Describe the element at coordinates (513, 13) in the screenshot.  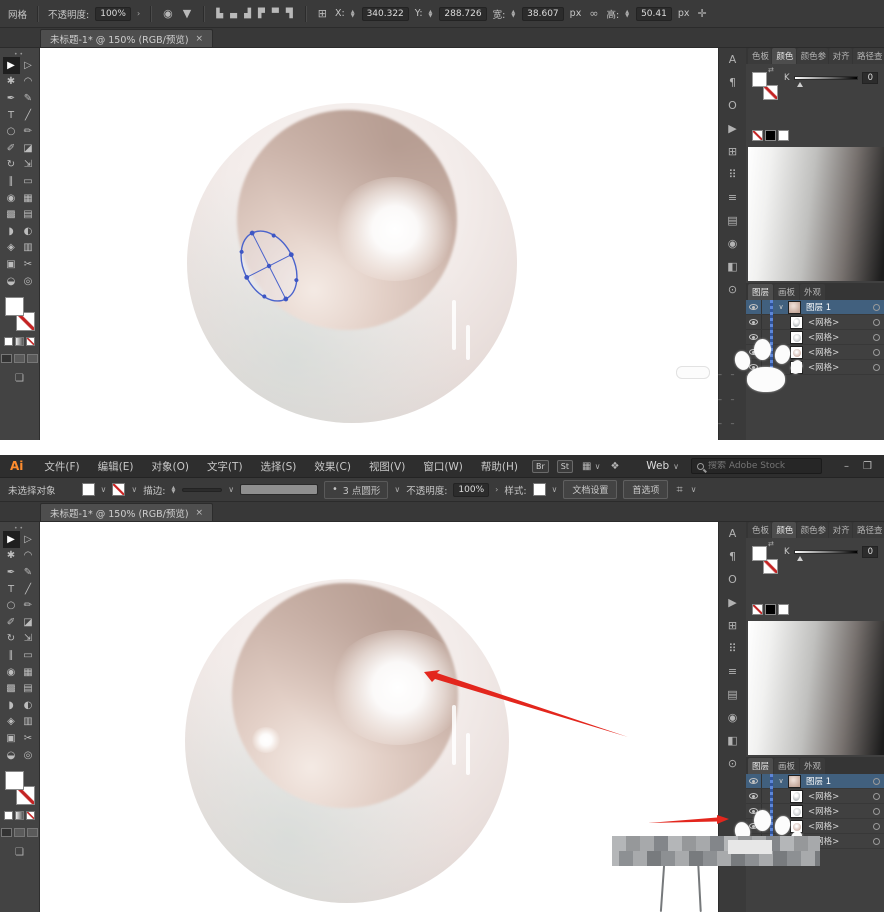
I see `width-stepper: ▲ ▼` at that location.